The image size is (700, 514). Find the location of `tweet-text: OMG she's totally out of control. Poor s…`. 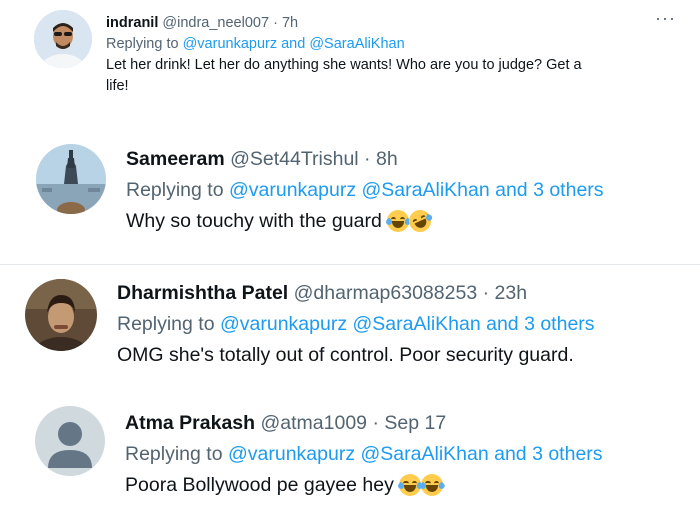

tweet-text: OMG she's totally out of control. Poor s… is located at coordinates (345, 355).